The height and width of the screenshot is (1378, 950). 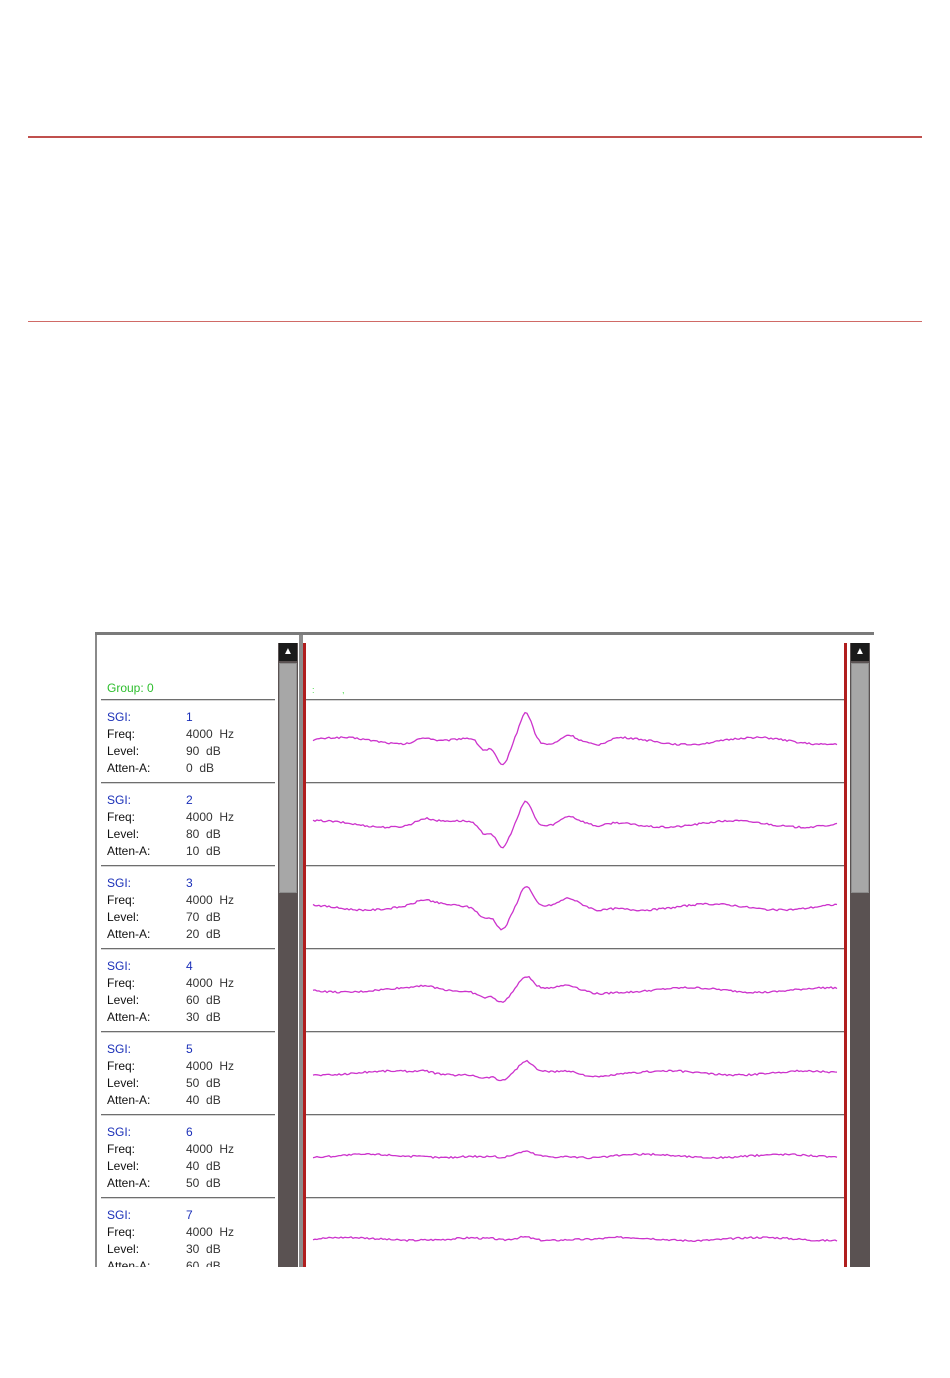 I want to click on group-label: Group: 0, so click(x=130, y=688).